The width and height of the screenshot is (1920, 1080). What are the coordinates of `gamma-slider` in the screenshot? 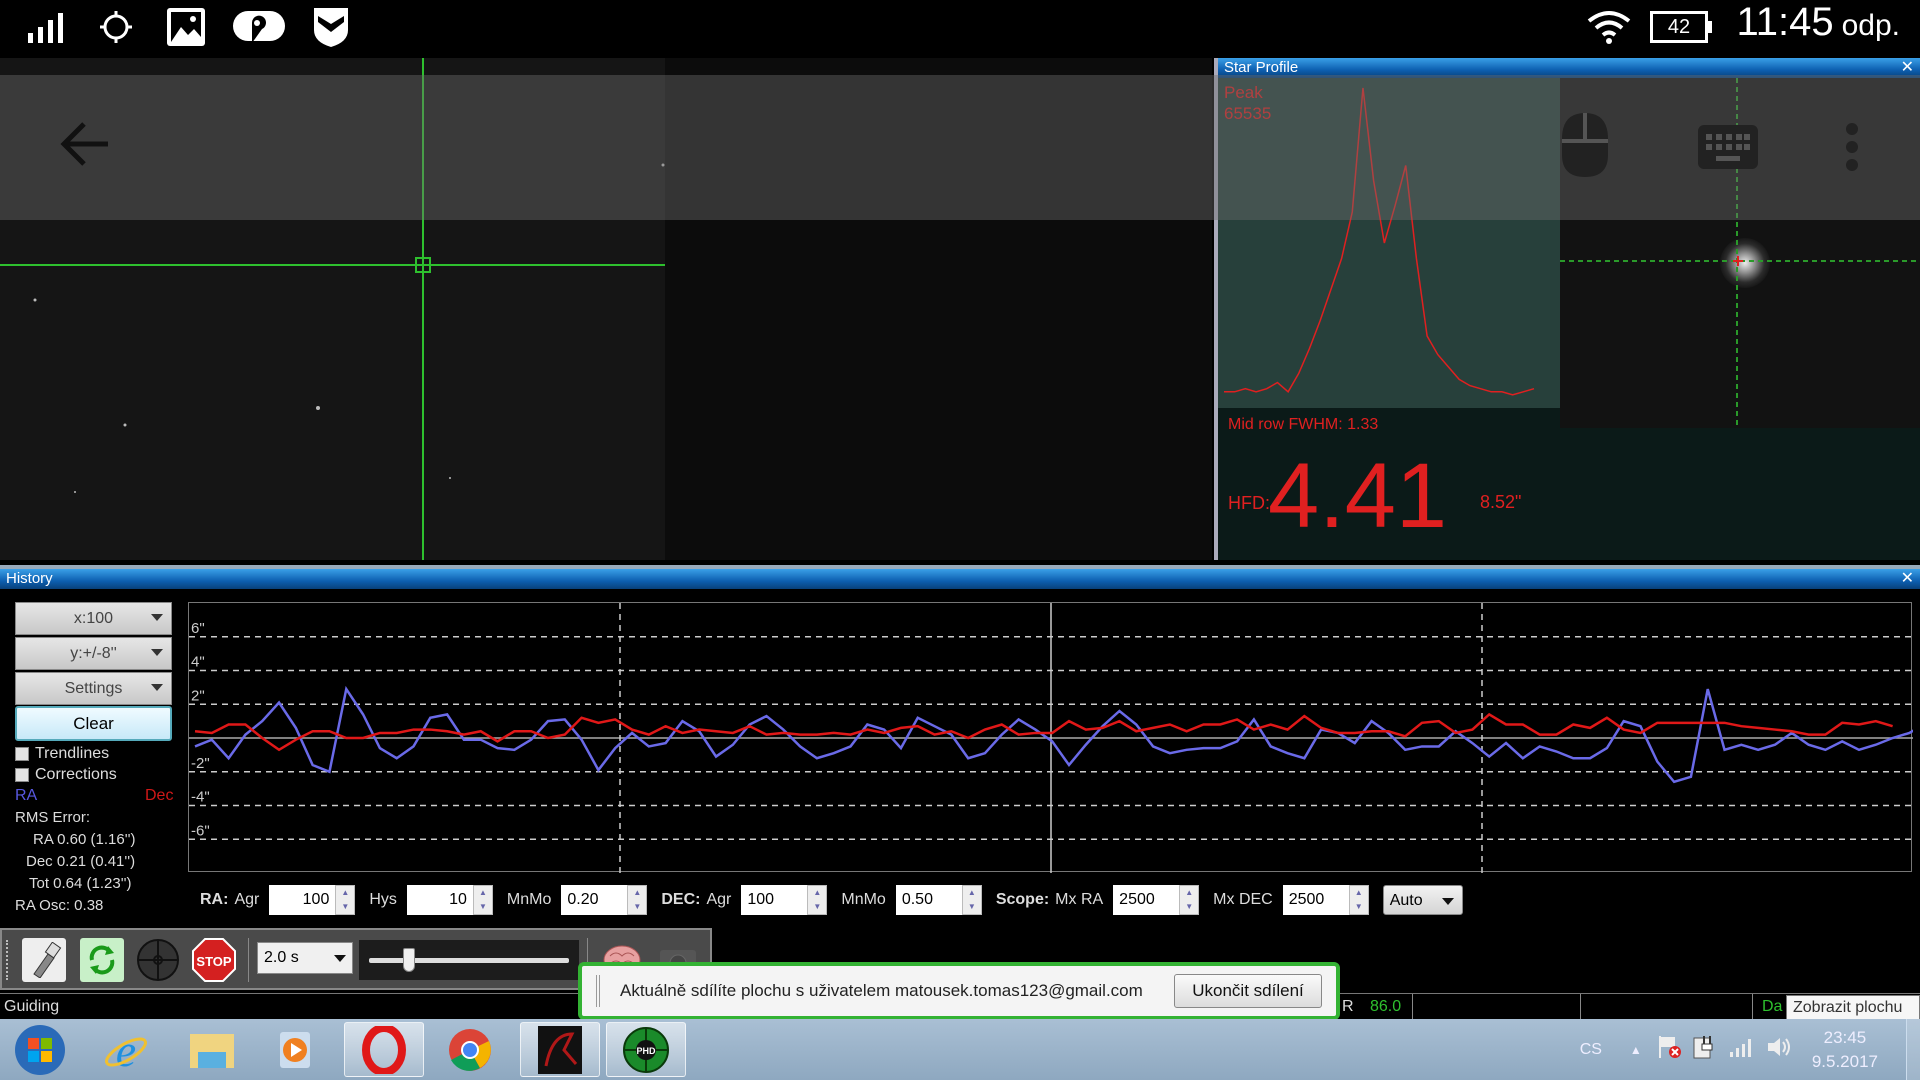 It's located at (469, 960).